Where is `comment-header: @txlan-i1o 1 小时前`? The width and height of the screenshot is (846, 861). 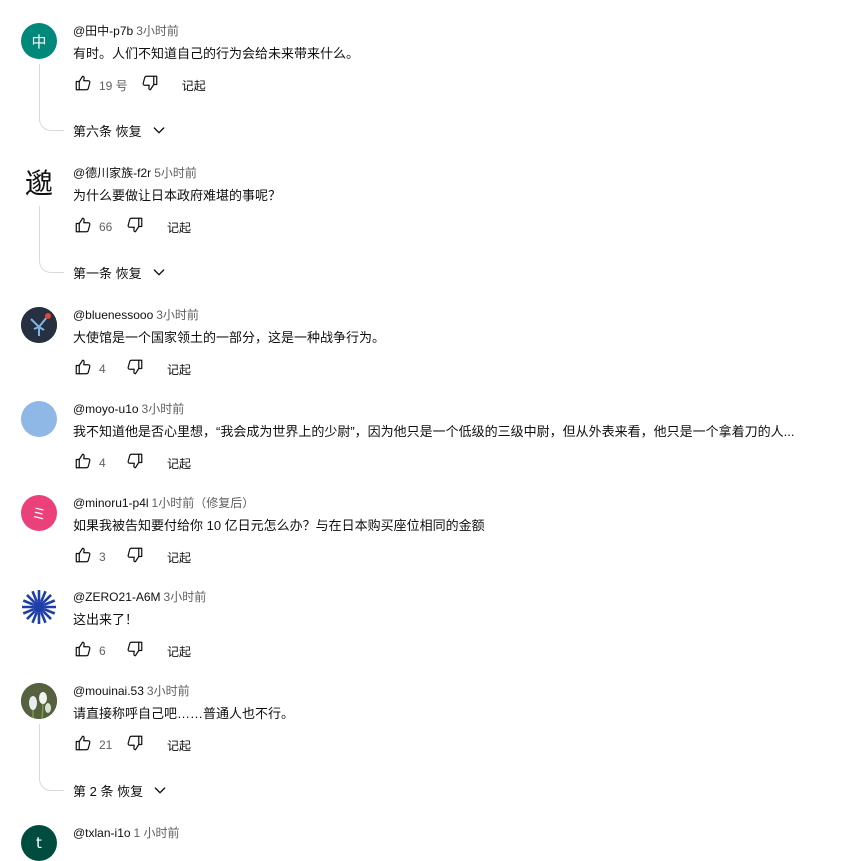 comment-header: @txlan-i1o 1 小时前 is located at coordinates (126, 833).